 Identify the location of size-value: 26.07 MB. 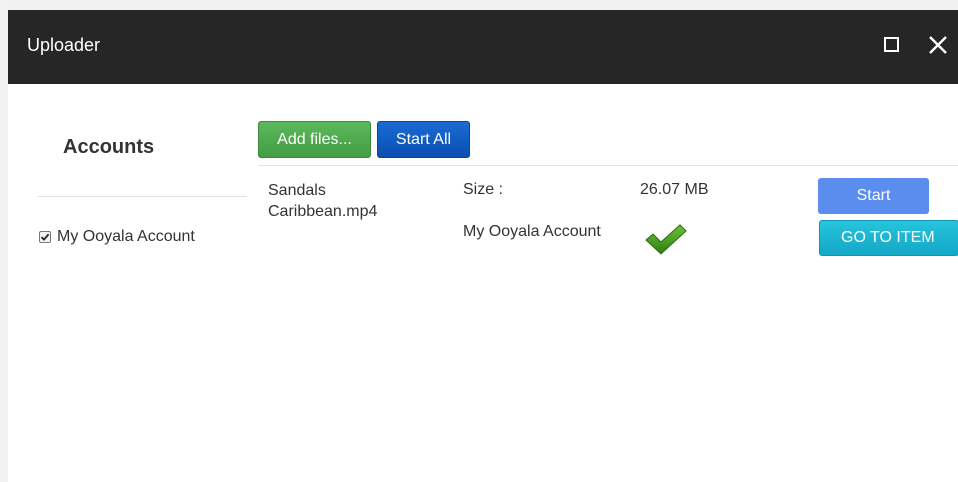
(674, 189).